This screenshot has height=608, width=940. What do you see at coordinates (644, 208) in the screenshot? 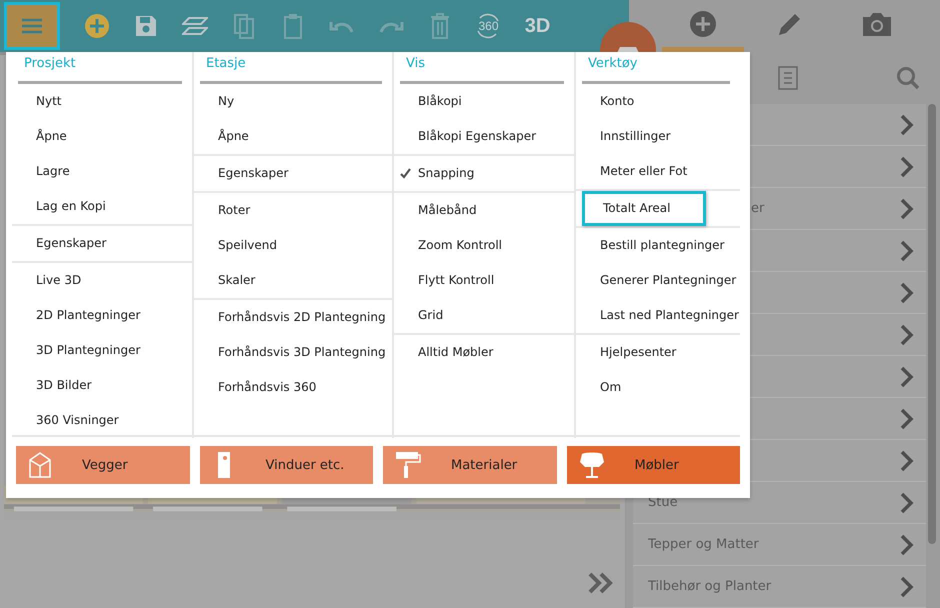
I see `menu-item: Totalt Areal` at bounding box center [644, 208].